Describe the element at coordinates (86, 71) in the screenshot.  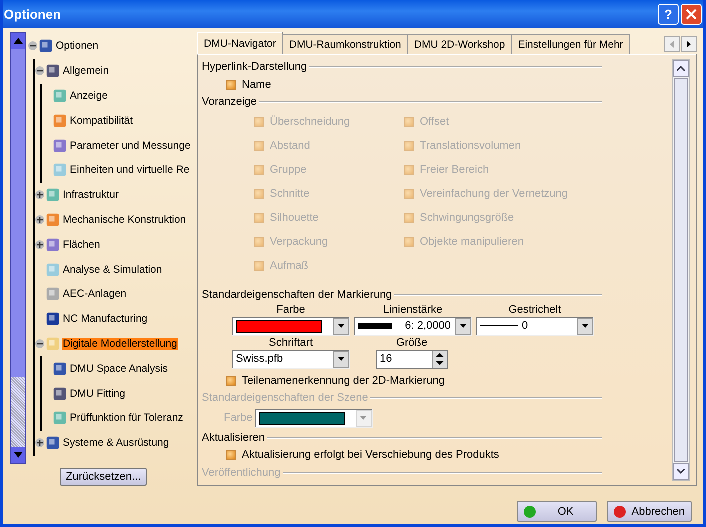
I see `tree-item: Allgemein` at that location.